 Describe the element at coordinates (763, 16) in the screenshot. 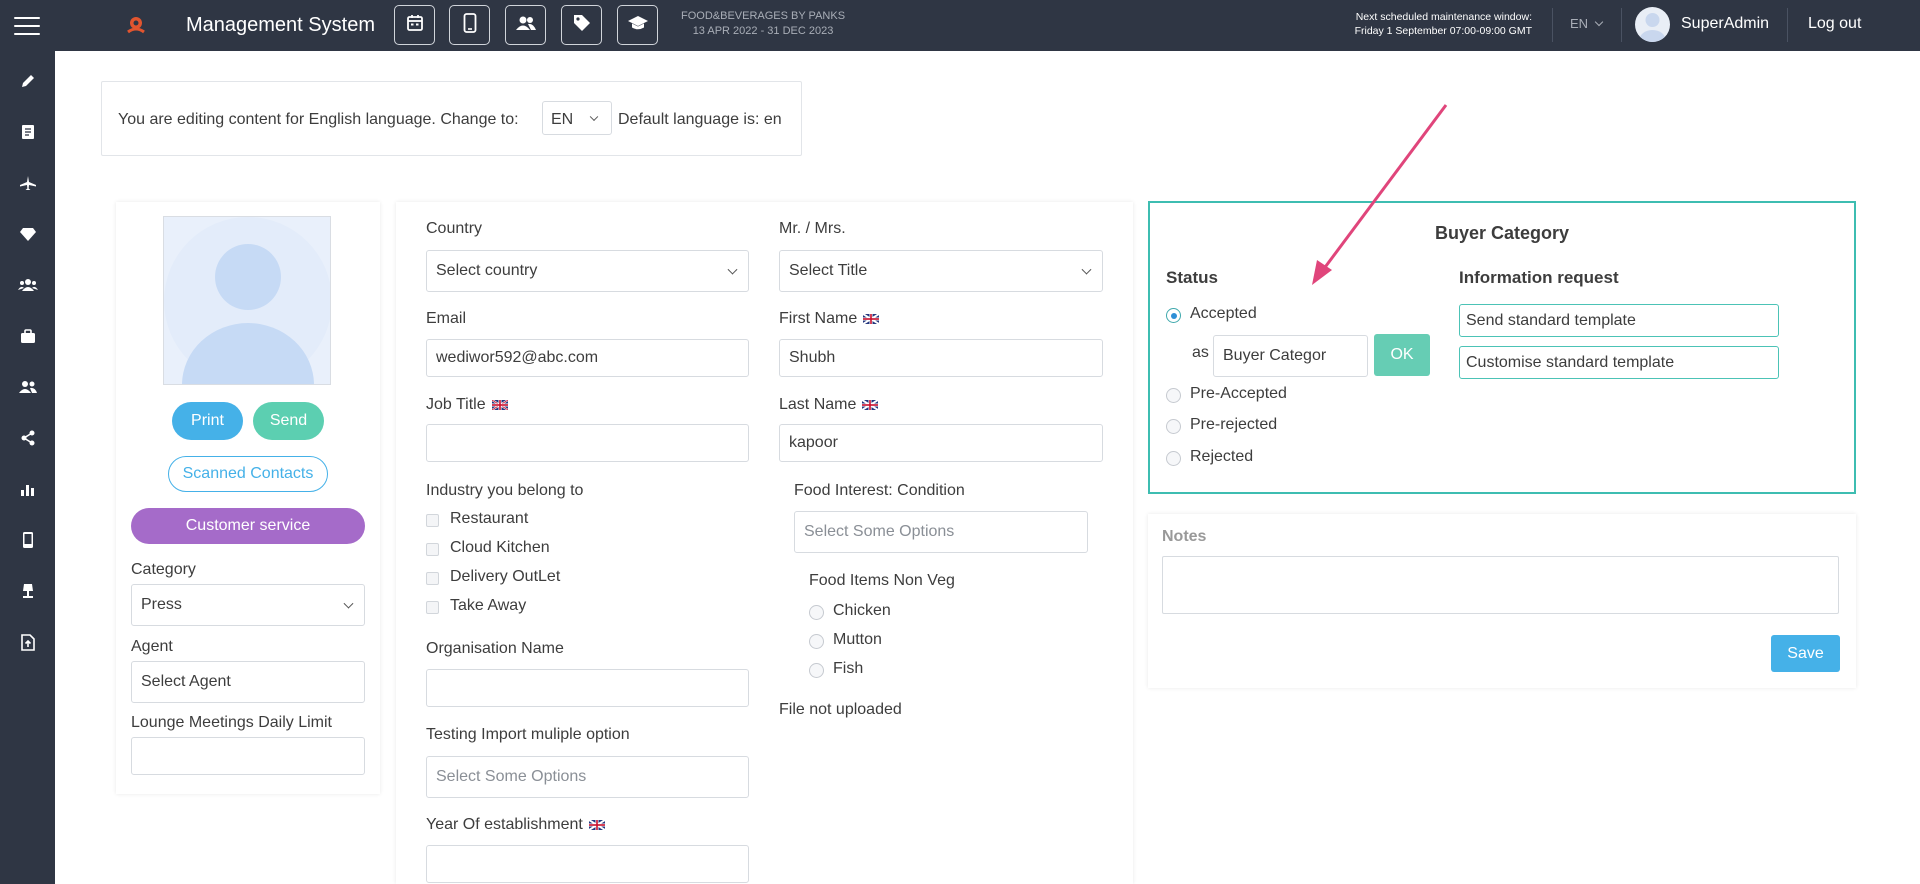

I see `event-name: FOOD&BEVERAGES BY PANKS` at that location.